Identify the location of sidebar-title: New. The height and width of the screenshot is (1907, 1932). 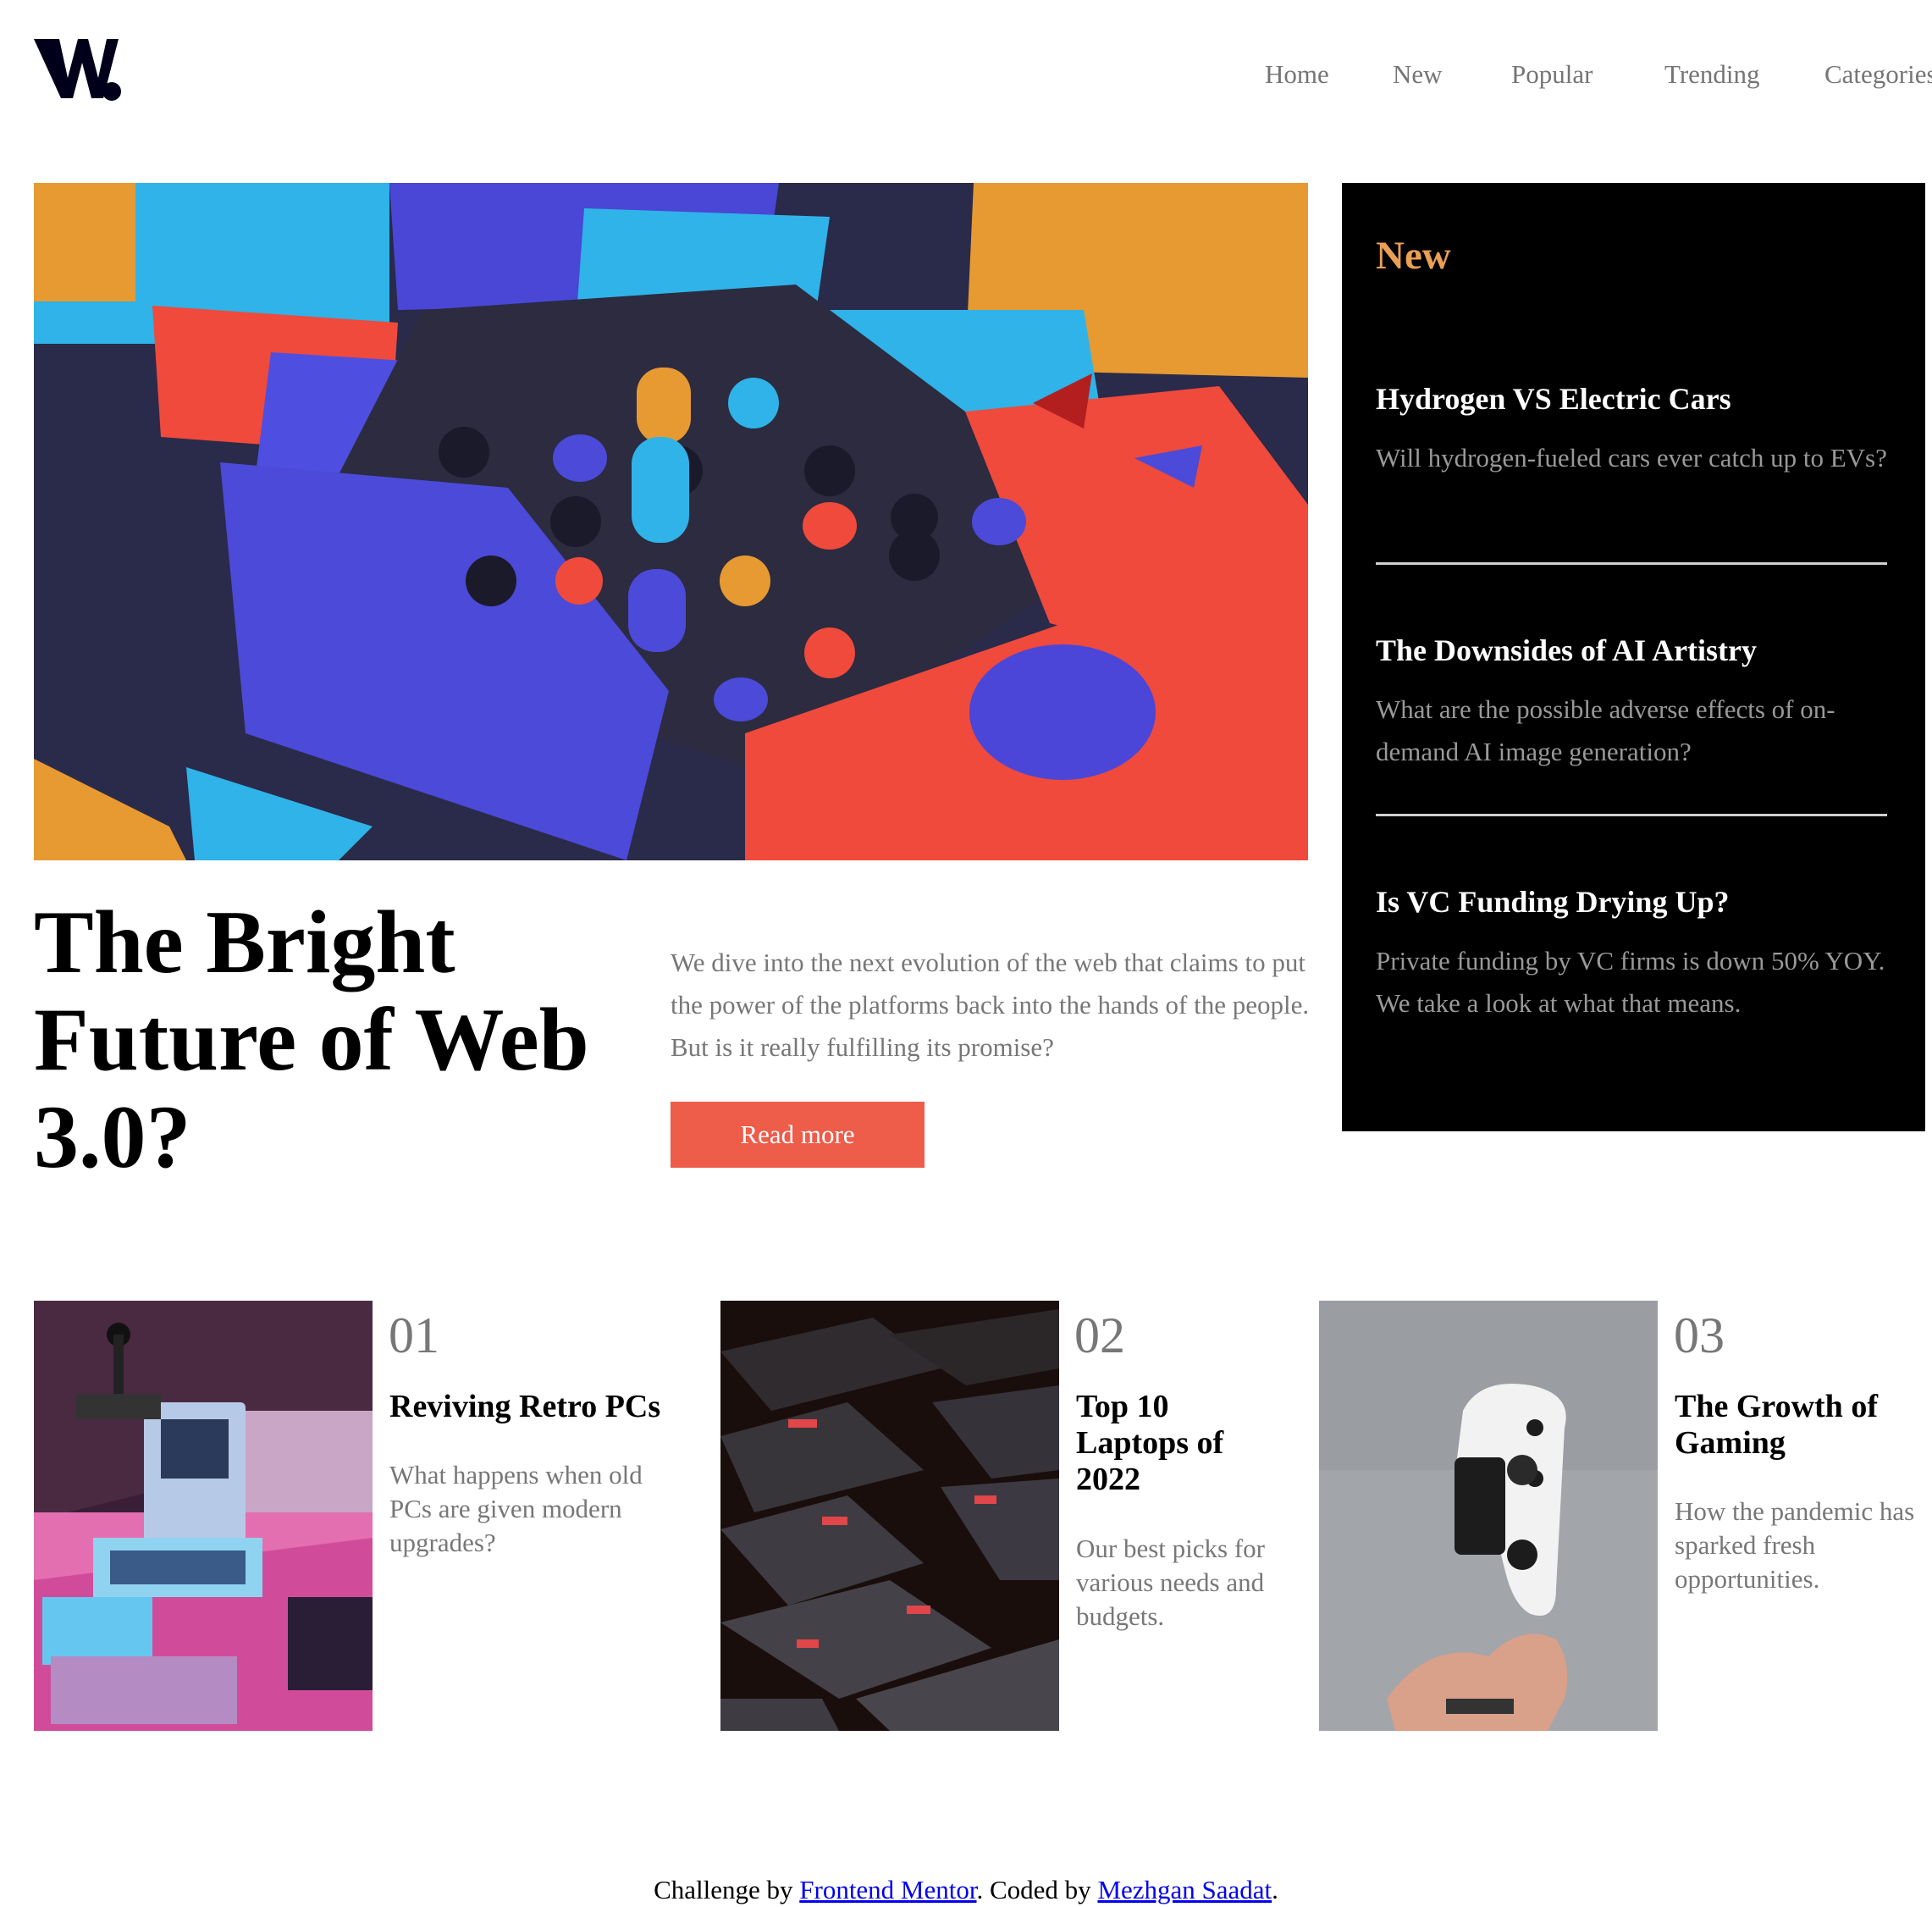
(1413, 256).